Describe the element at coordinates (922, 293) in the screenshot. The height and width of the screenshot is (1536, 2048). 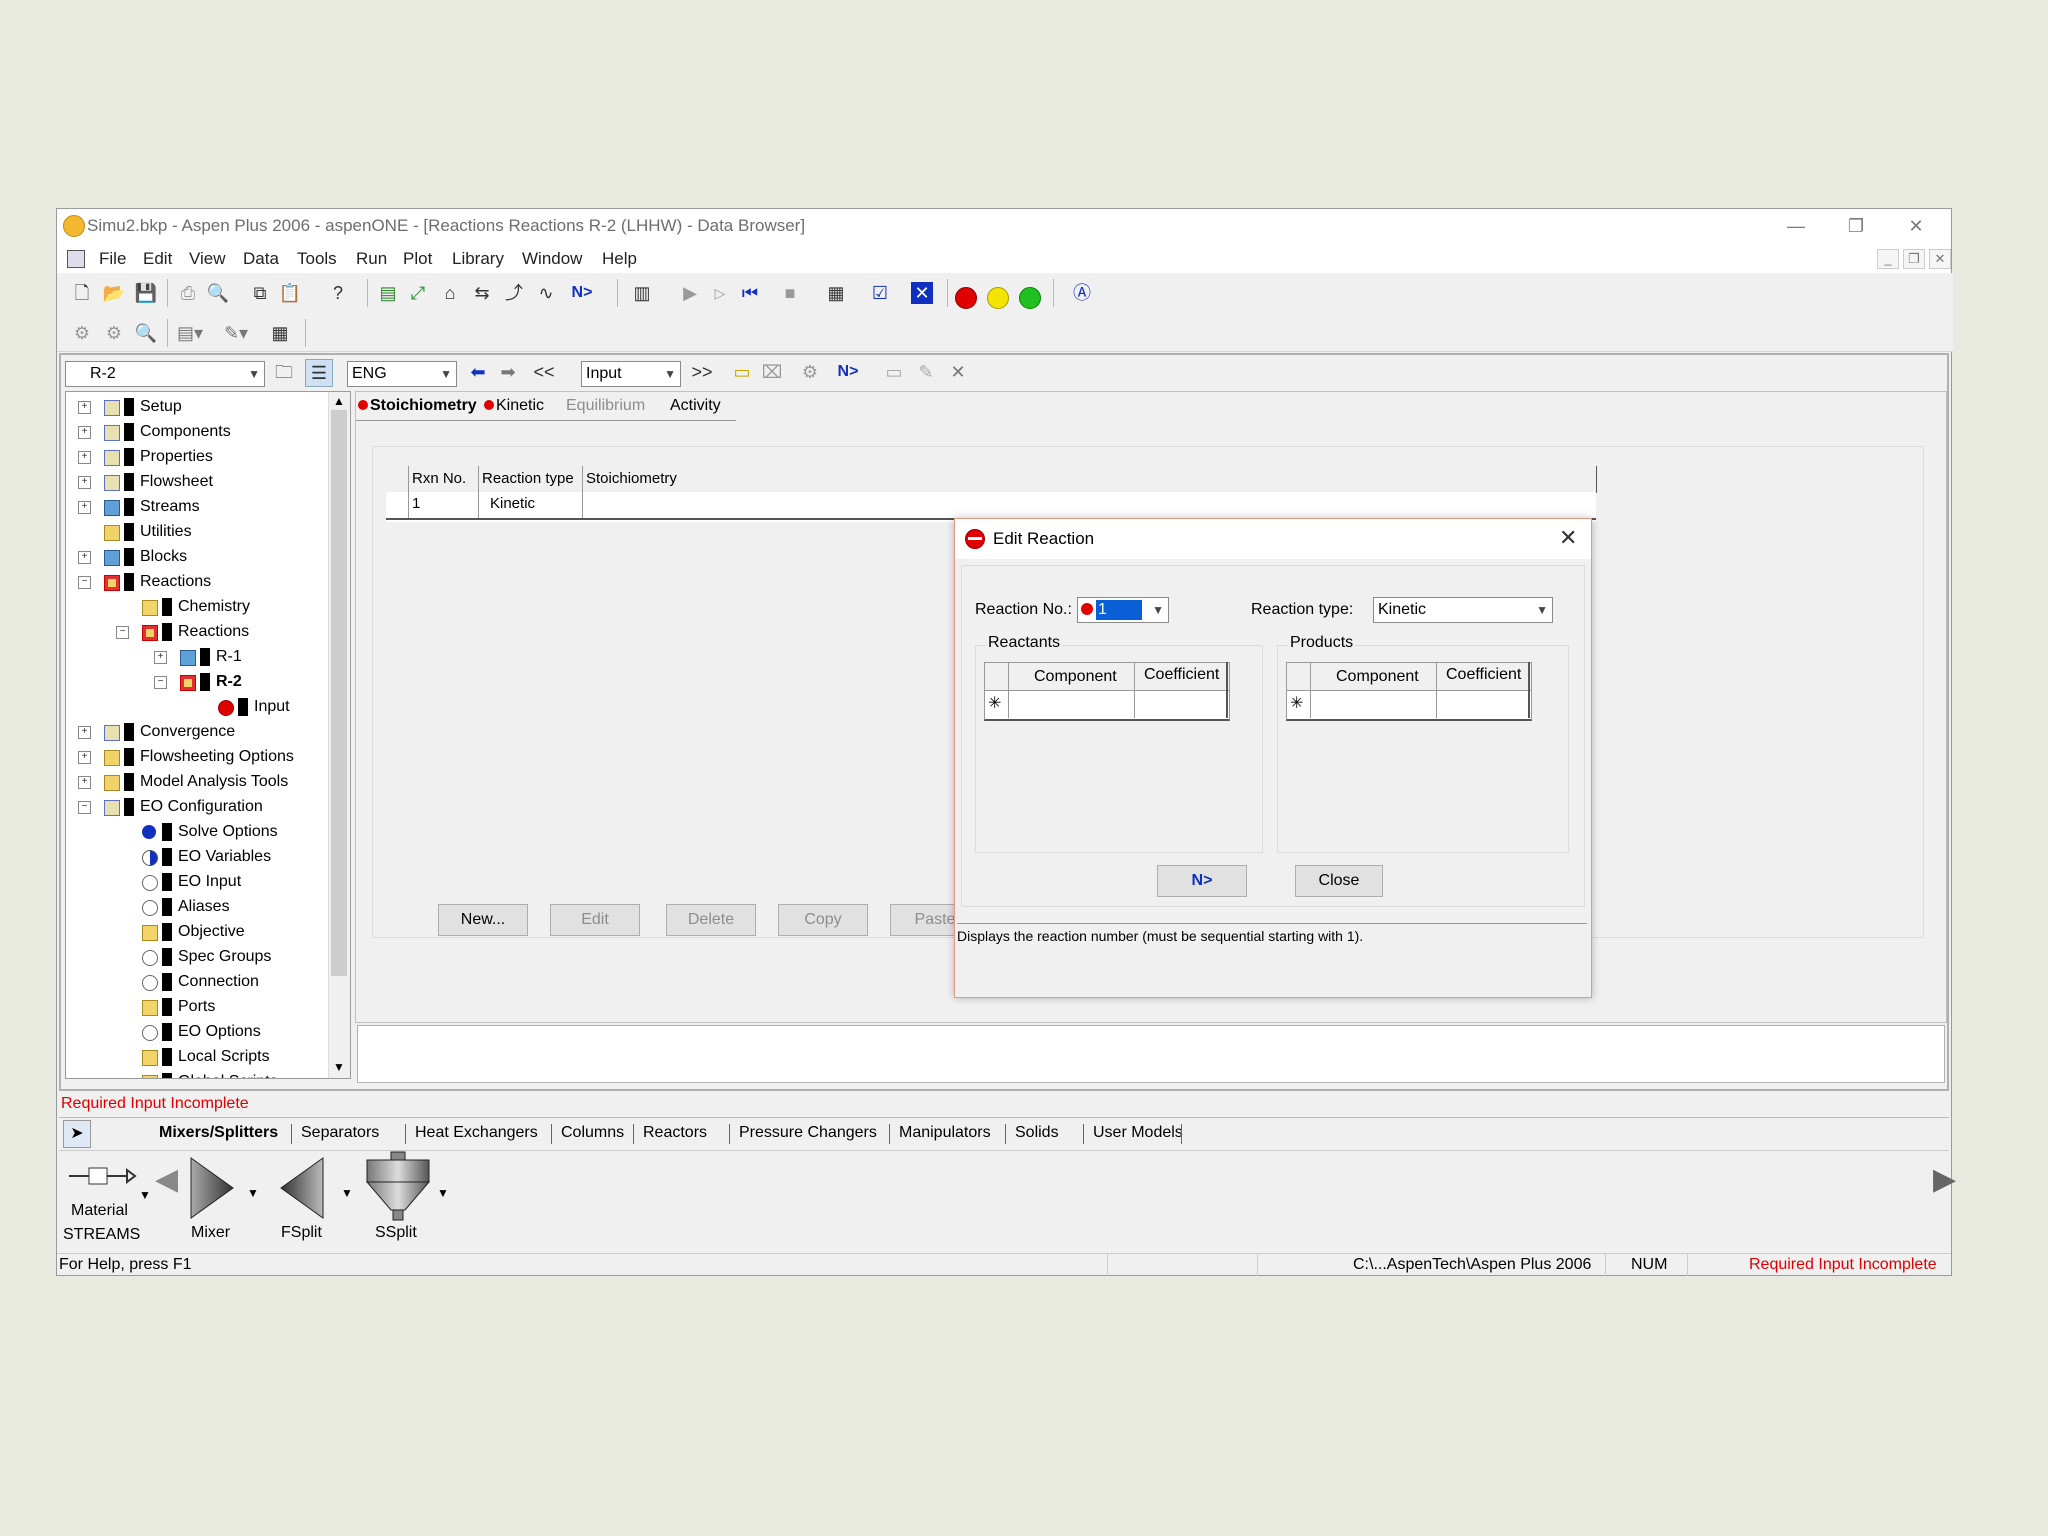
I see `reset-icon: ✕` at that location.